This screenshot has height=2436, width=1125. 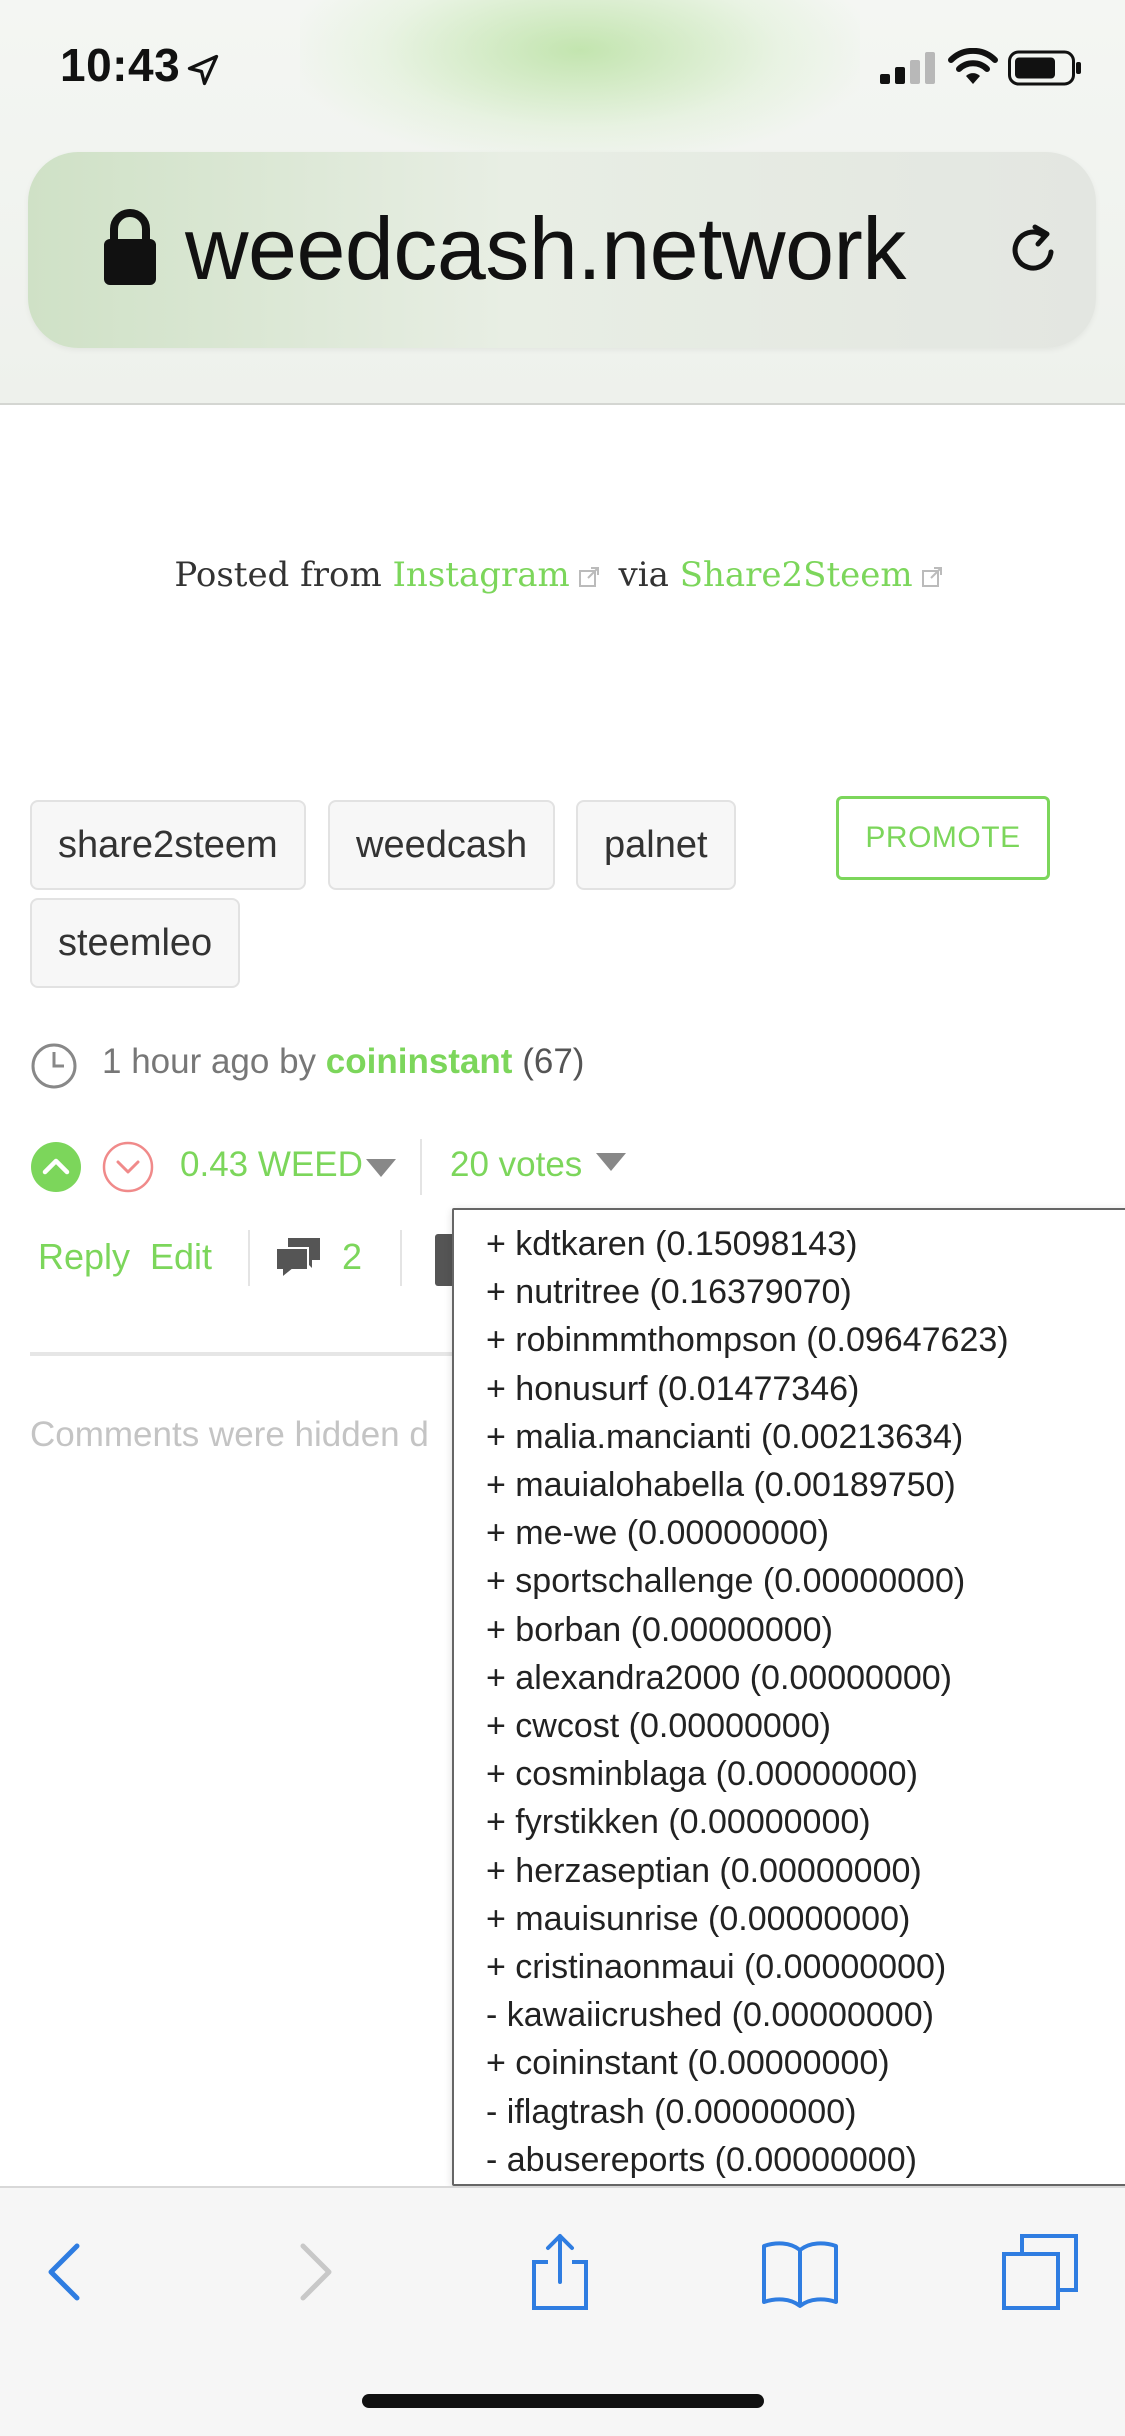 I want to click on vote-row: 0.43 WEED 20 votes, so click(x=570, y=1165).